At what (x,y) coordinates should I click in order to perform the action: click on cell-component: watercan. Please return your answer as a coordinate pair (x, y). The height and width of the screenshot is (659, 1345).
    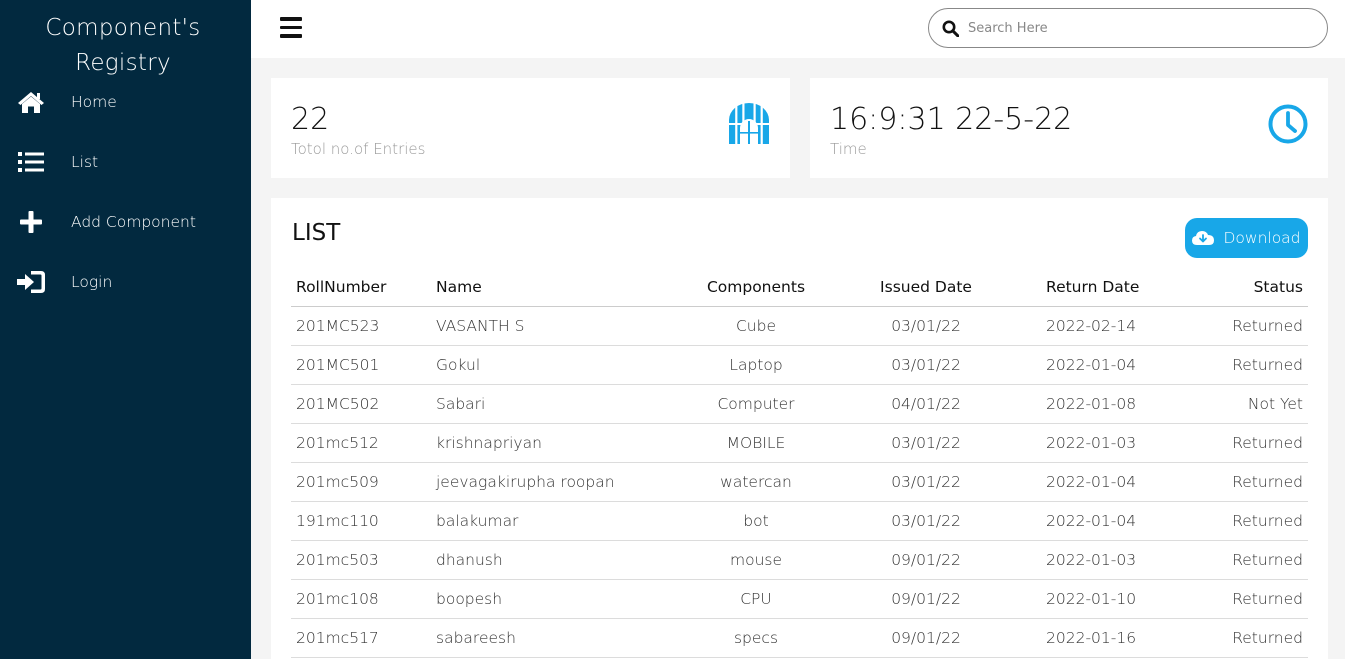
    Looking at the image, I should click on (756, 482).